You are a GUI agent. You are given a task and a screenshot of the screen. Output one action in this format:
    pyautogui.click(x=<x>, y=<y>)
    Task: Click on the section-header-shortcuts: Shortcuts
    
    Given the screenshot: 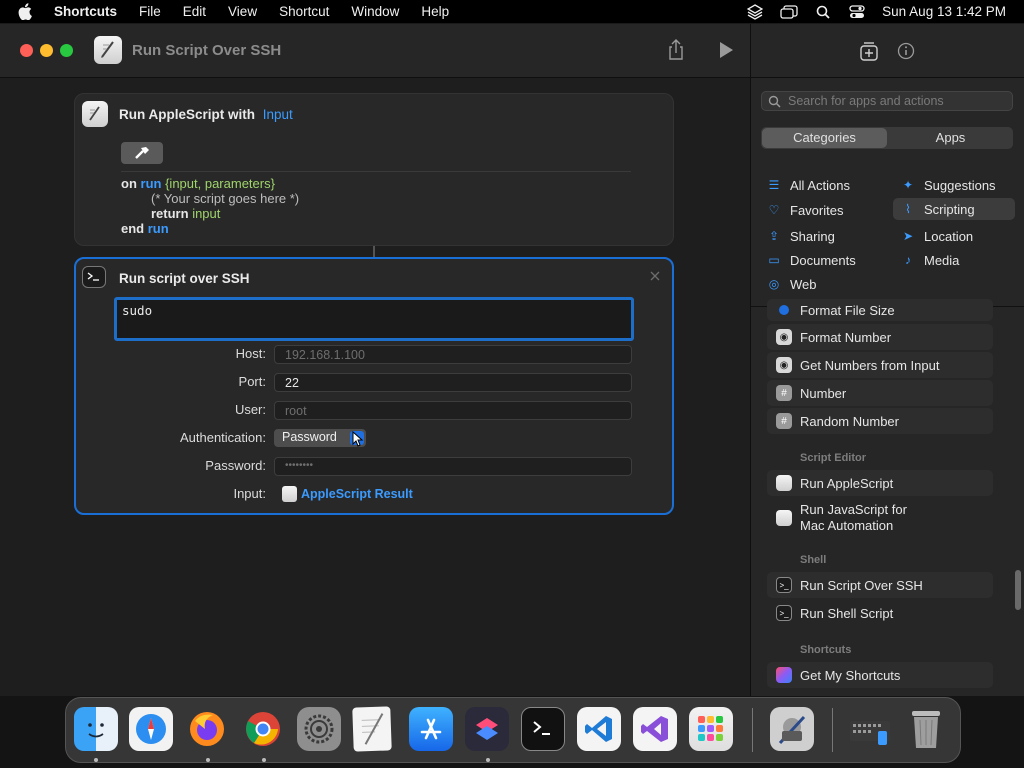 What is the action you would take?
    pyautogui.click(x=826, y=650)
    